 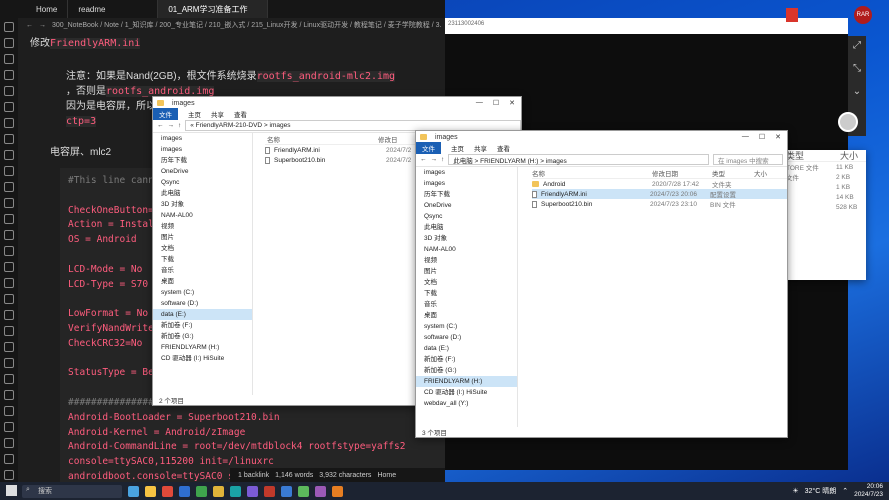 I want to click on file-row: 1 KB, so click(x=826, y=187).